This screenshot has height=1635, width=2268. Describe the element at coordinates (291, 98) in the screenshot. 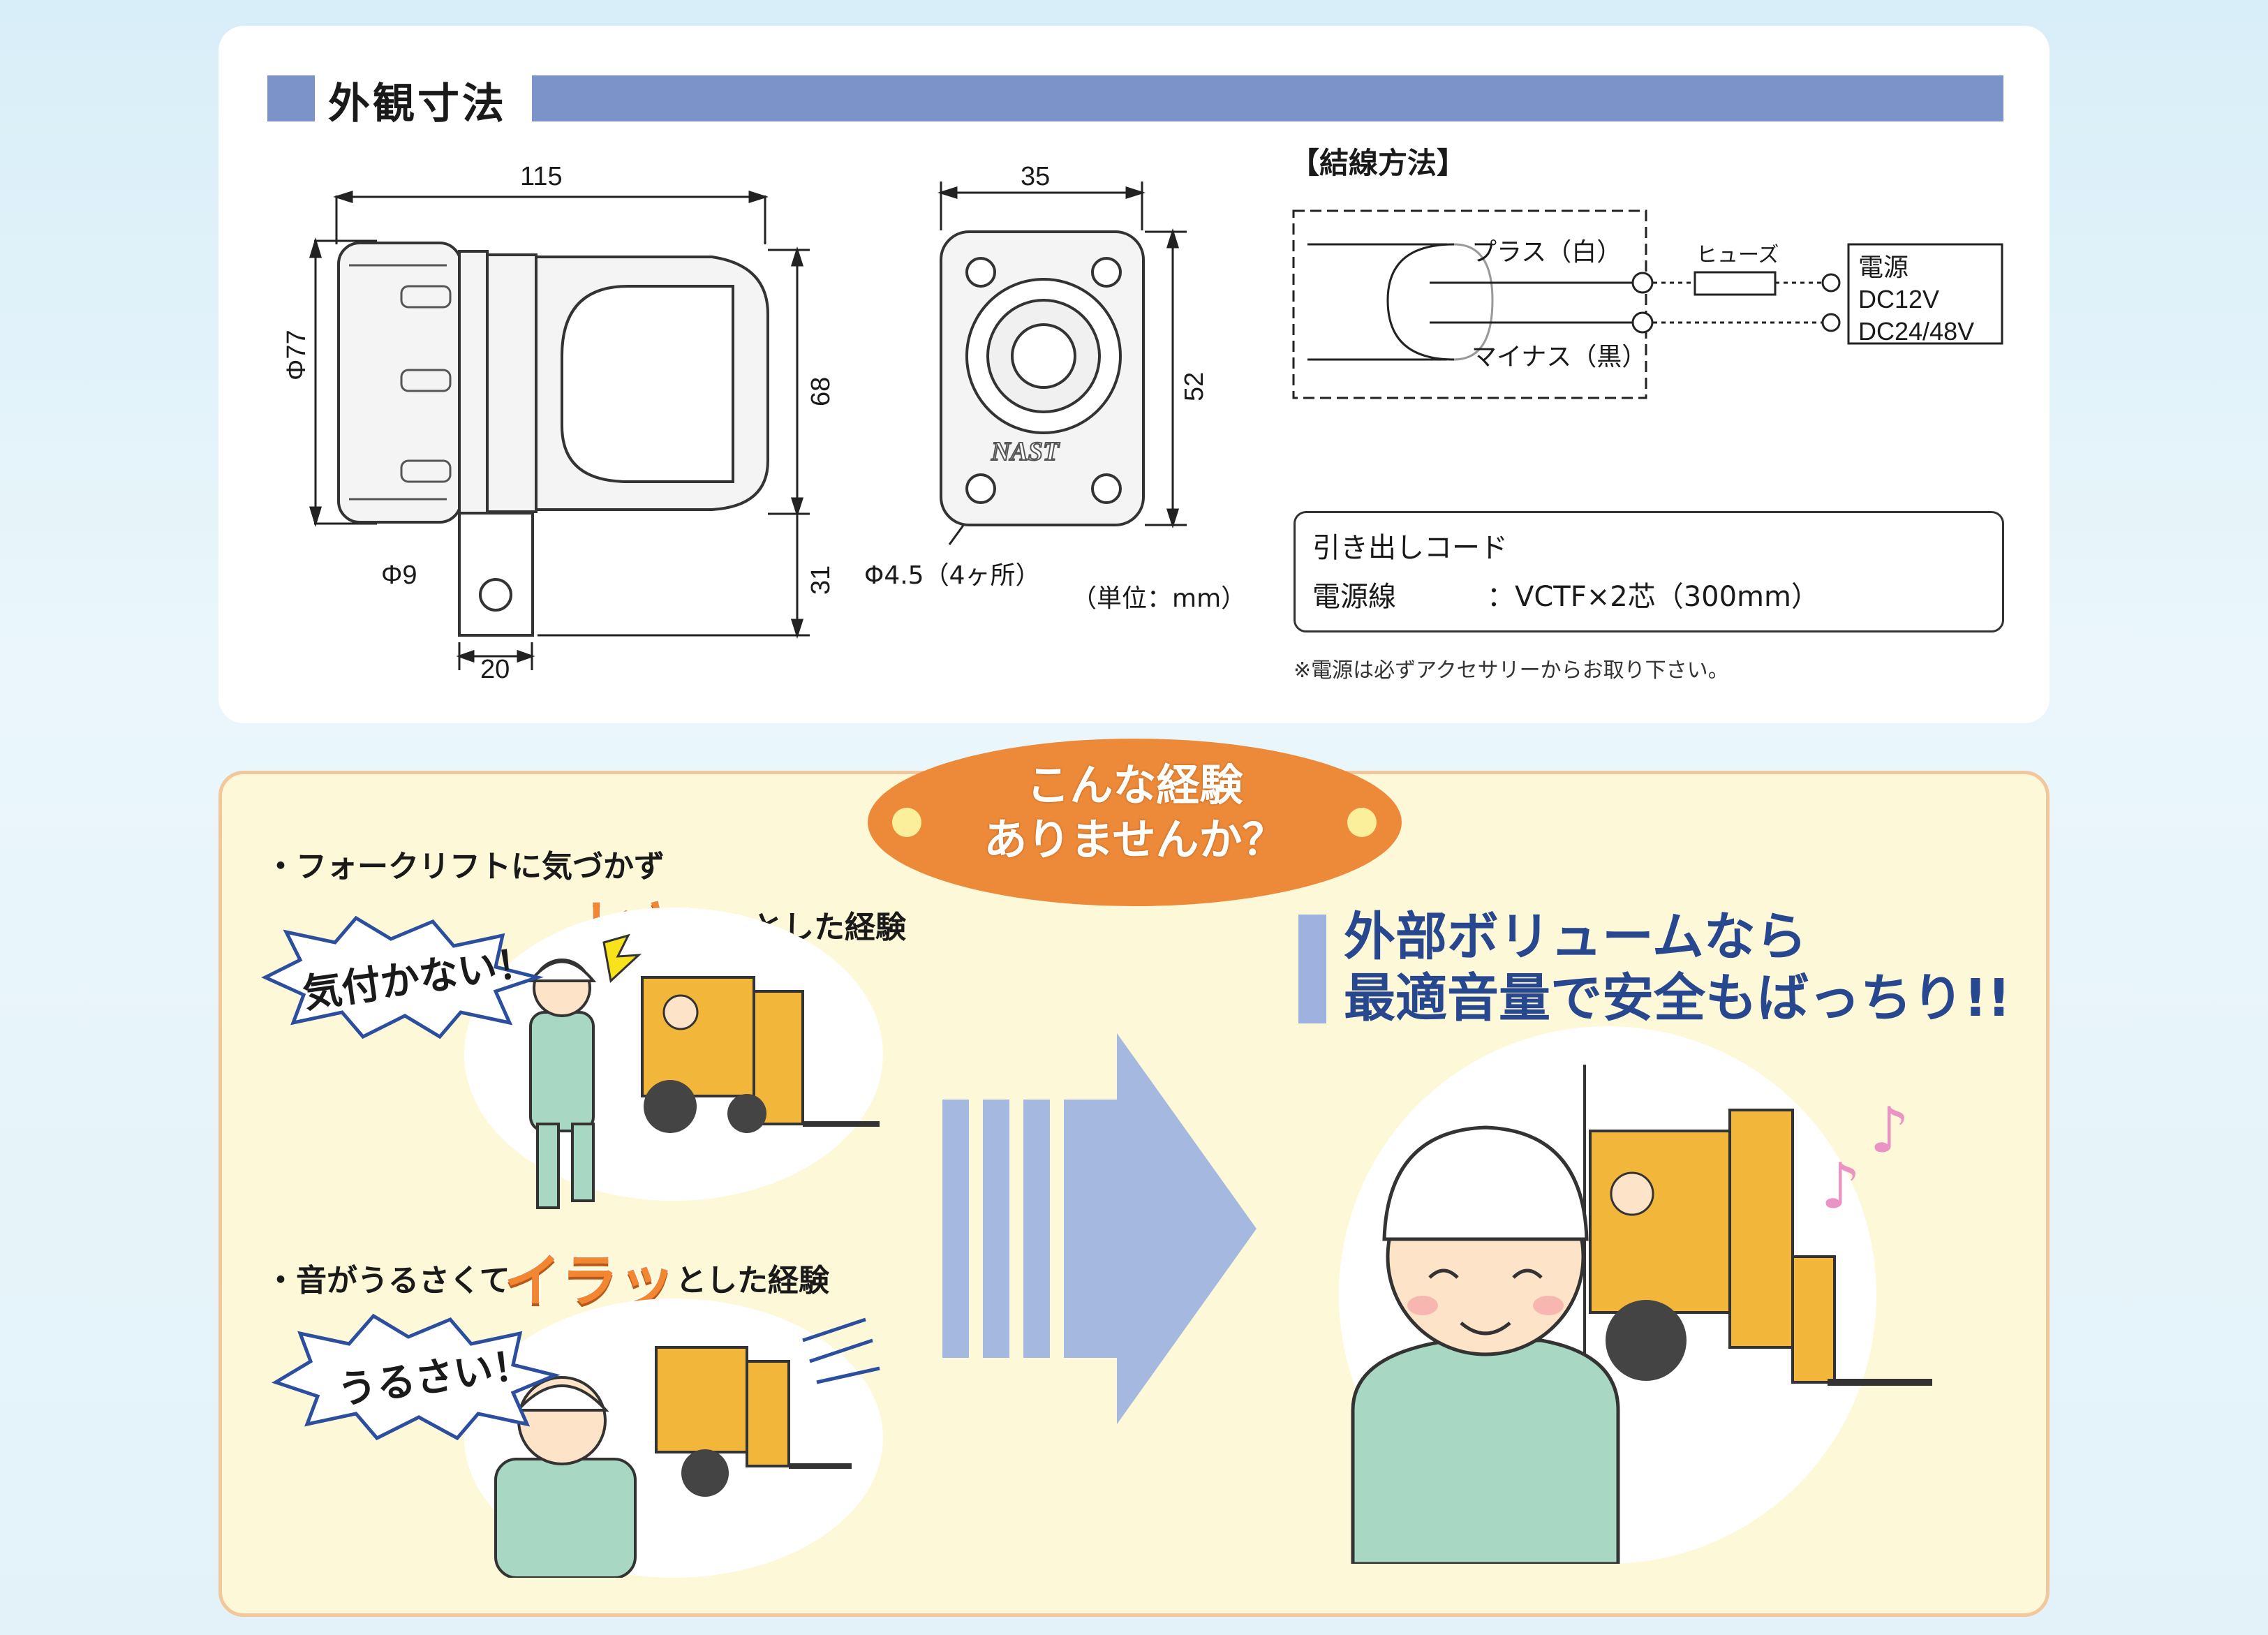

I see `title-marker` at that location.